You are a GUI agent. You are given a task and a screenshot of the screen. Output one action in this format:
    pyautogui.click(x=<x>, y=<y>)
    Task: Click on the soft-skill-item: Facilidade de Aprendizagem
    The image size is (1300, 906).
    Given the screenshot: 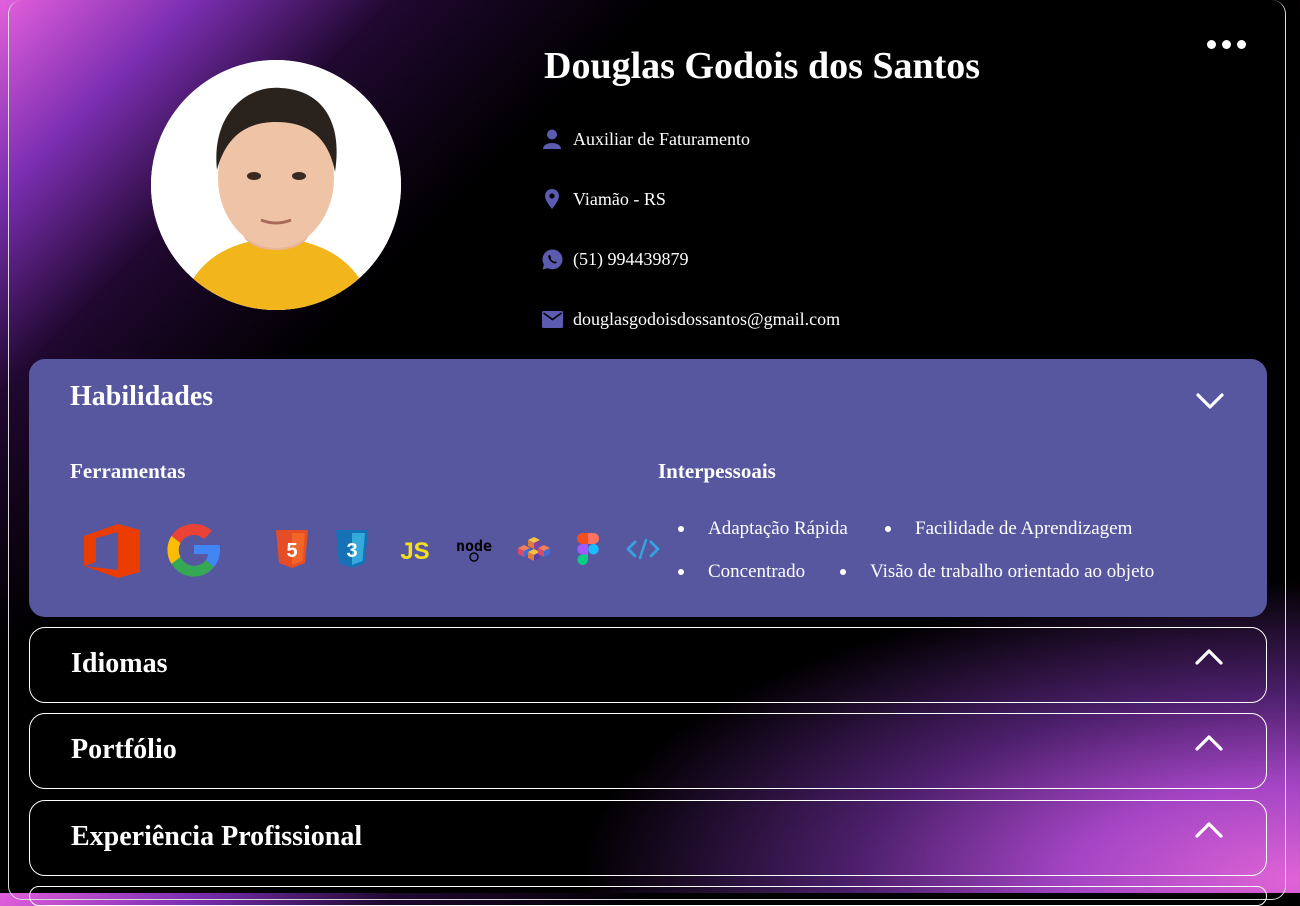 What is the action you would take?
    pyautogui.click(x=1008, y=528)
    